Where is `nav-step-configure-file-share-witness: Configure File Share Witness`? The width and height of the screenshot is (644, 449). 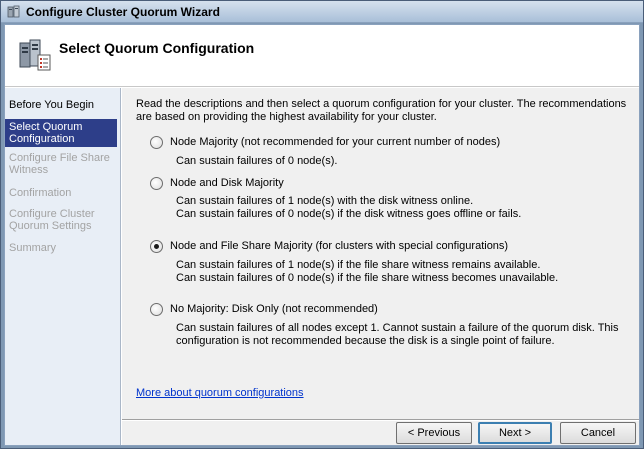 nav-step-configure-file-share-witness: Configure File Share Witness is located at coordinates (61, 164).